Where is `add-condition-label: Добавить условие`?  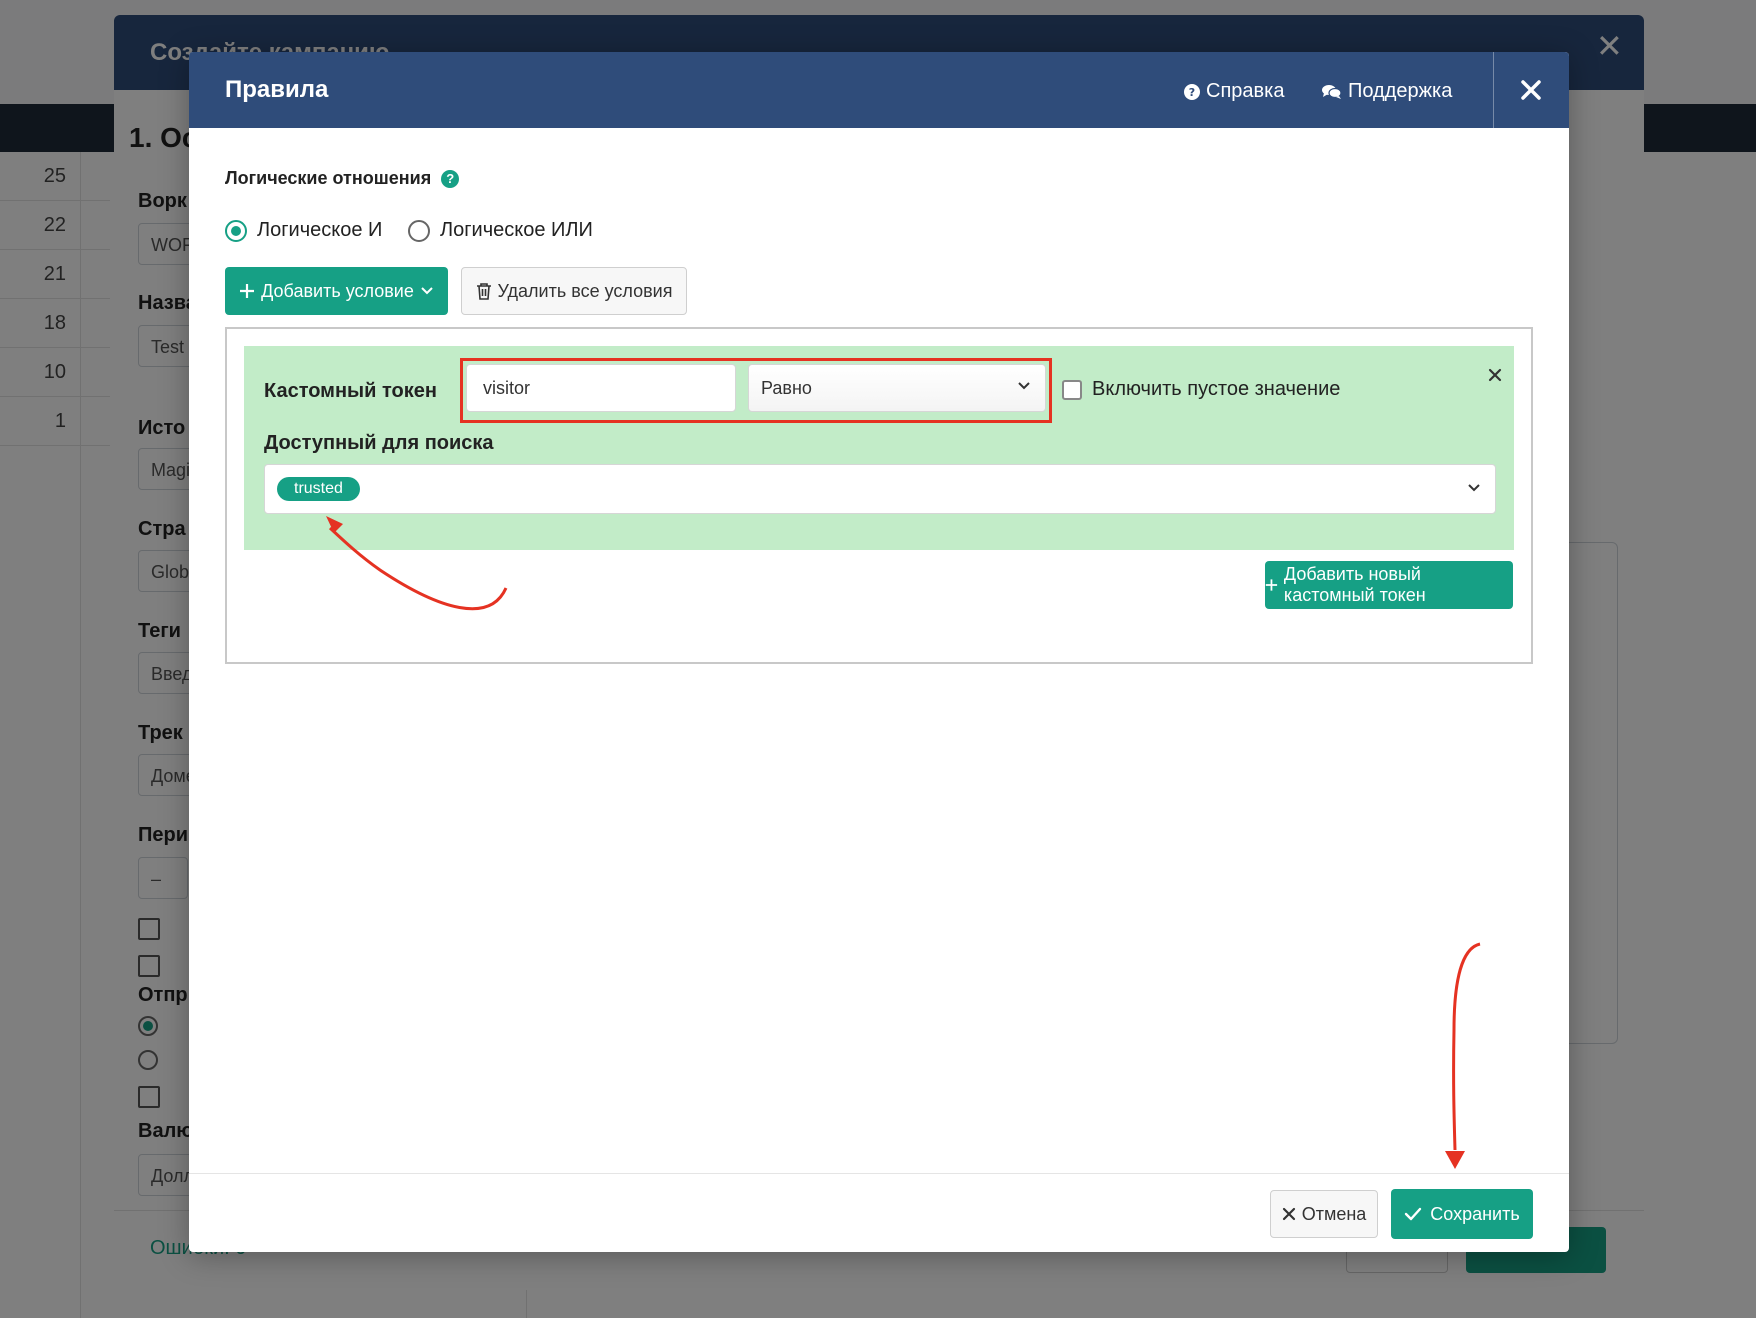
add-condition-label: Добавить условие is located at coordinates (337, 290).